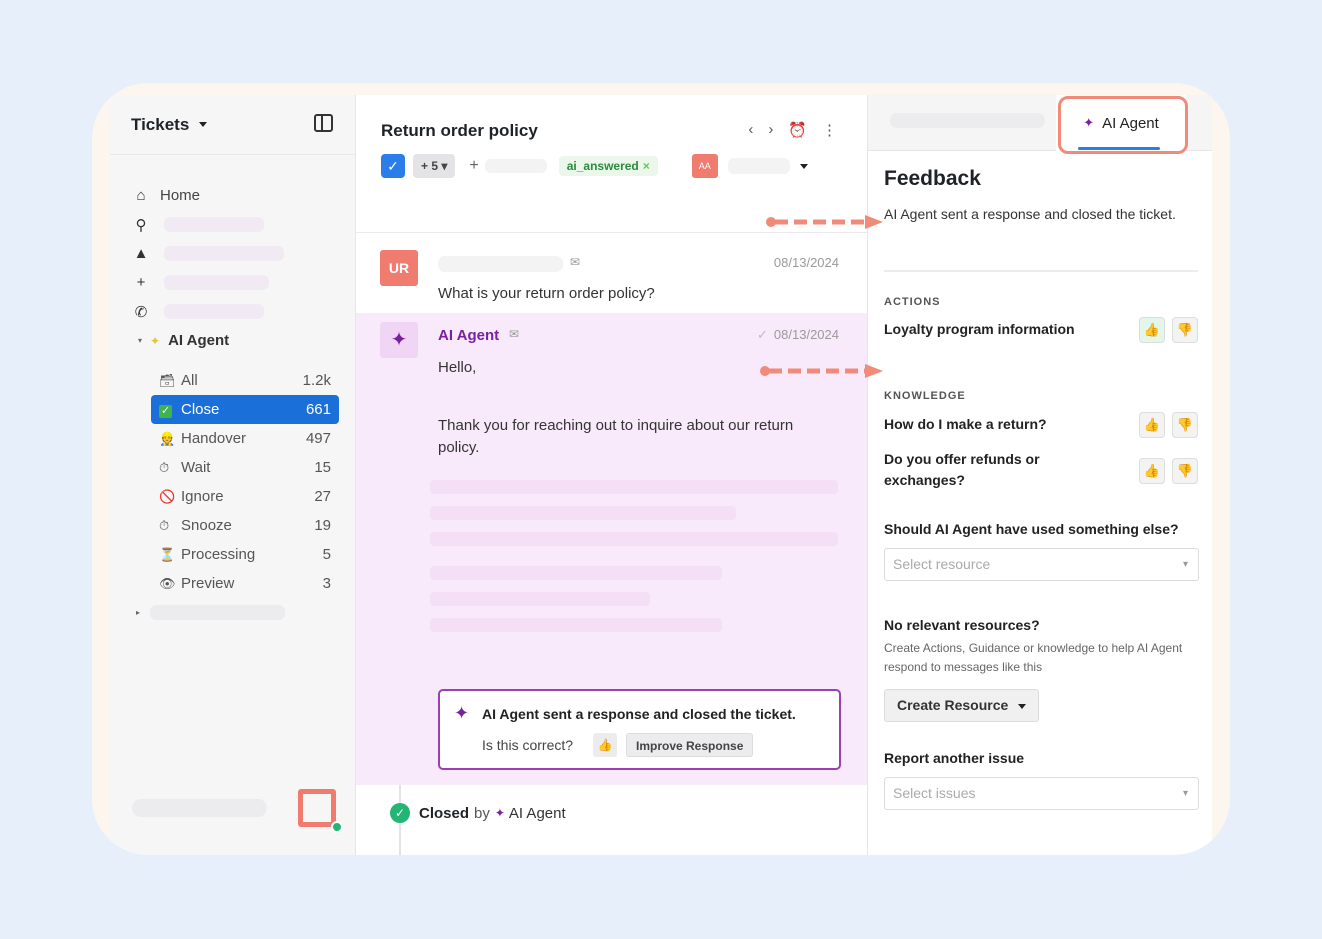 The width and height of the screenshot is (1322, 939). Describe the element at coordinates (245, 380) in the screenshot. I see `sidebar-item-all: 🗃 All 1.2k` at that location.